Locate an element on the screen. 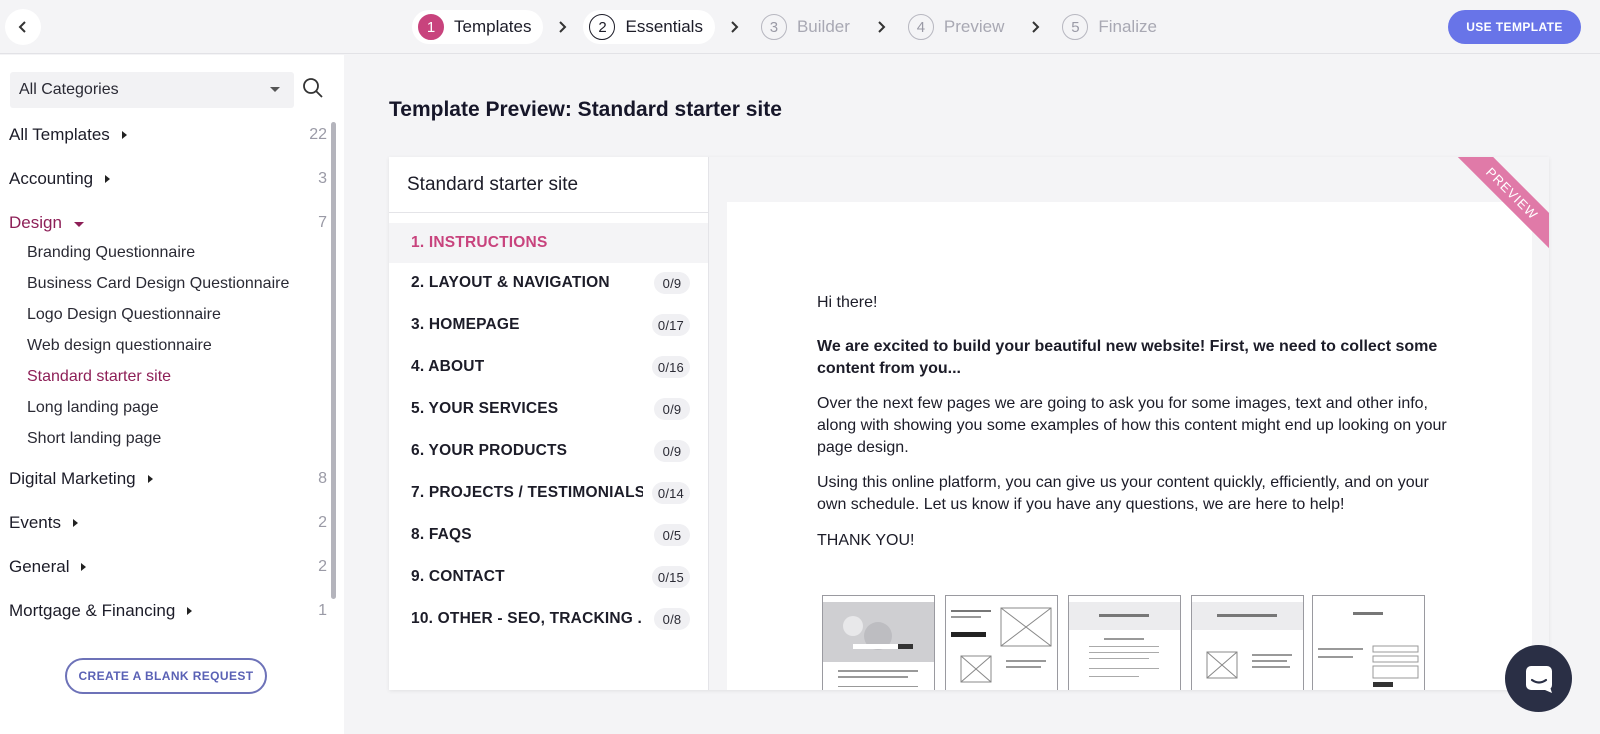 The height and width of the screenshot is (734, 1600). category-name: Digital Marketing is located at coordinates (72, 478).